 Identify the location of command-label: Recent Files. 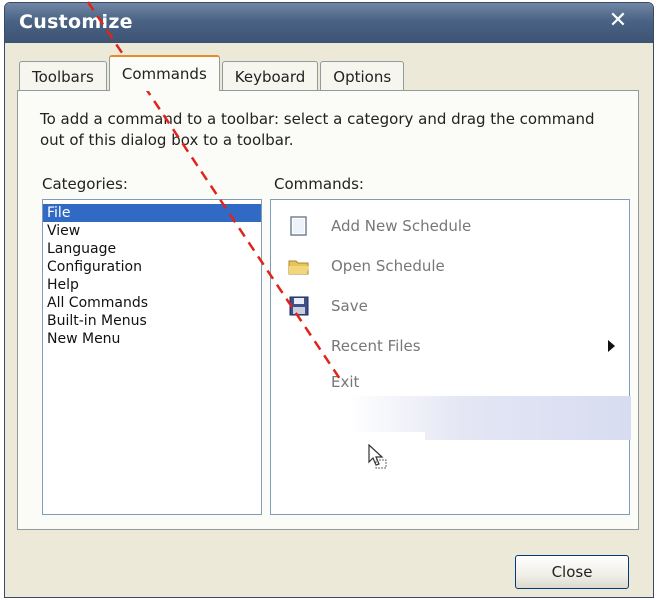
(376, 346).